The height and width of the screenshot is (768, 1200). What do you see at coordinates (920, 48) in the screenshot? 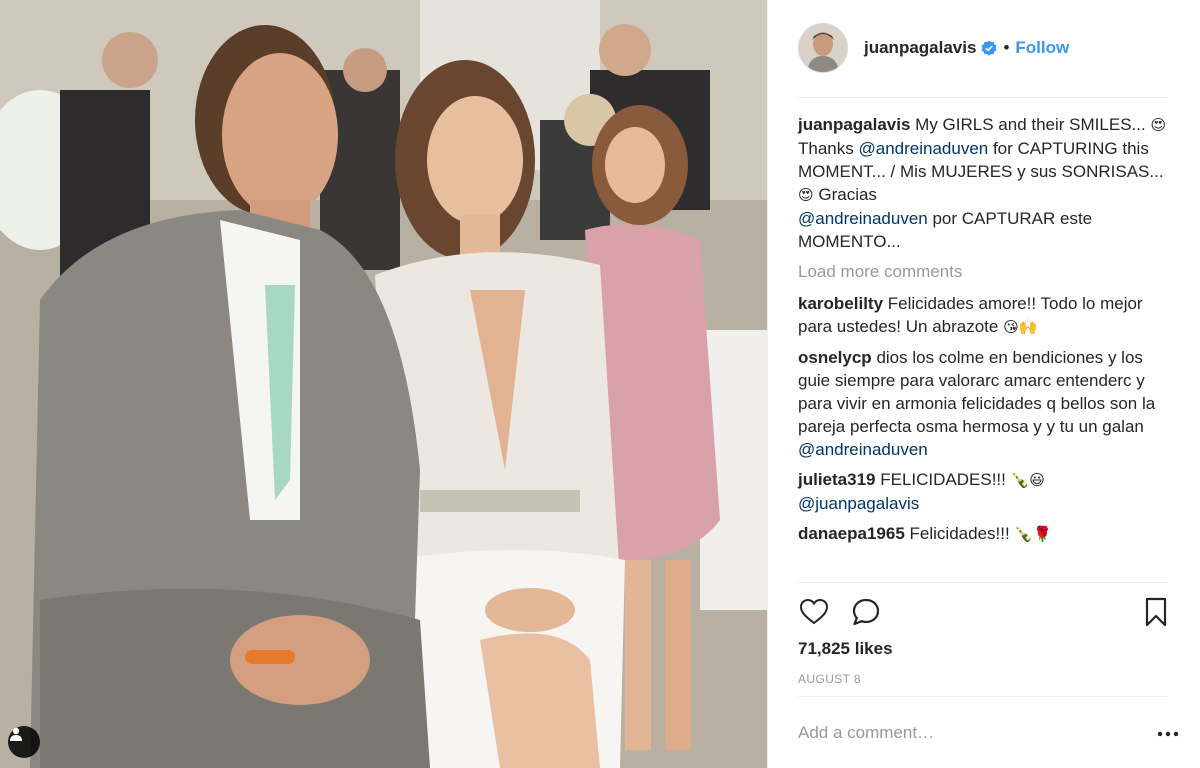
I see `post-author-username: juanpagalavis` at bounding box center [920, 48].